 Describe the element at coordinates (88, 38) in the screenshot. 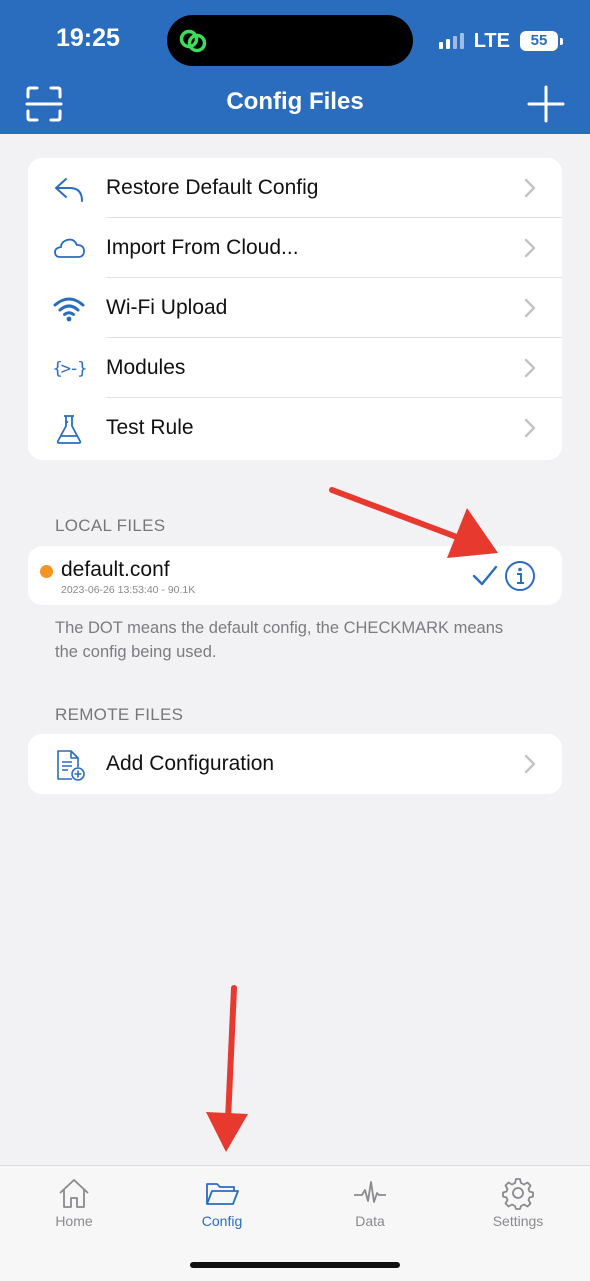

I see `status-time: 19:25` at that location.